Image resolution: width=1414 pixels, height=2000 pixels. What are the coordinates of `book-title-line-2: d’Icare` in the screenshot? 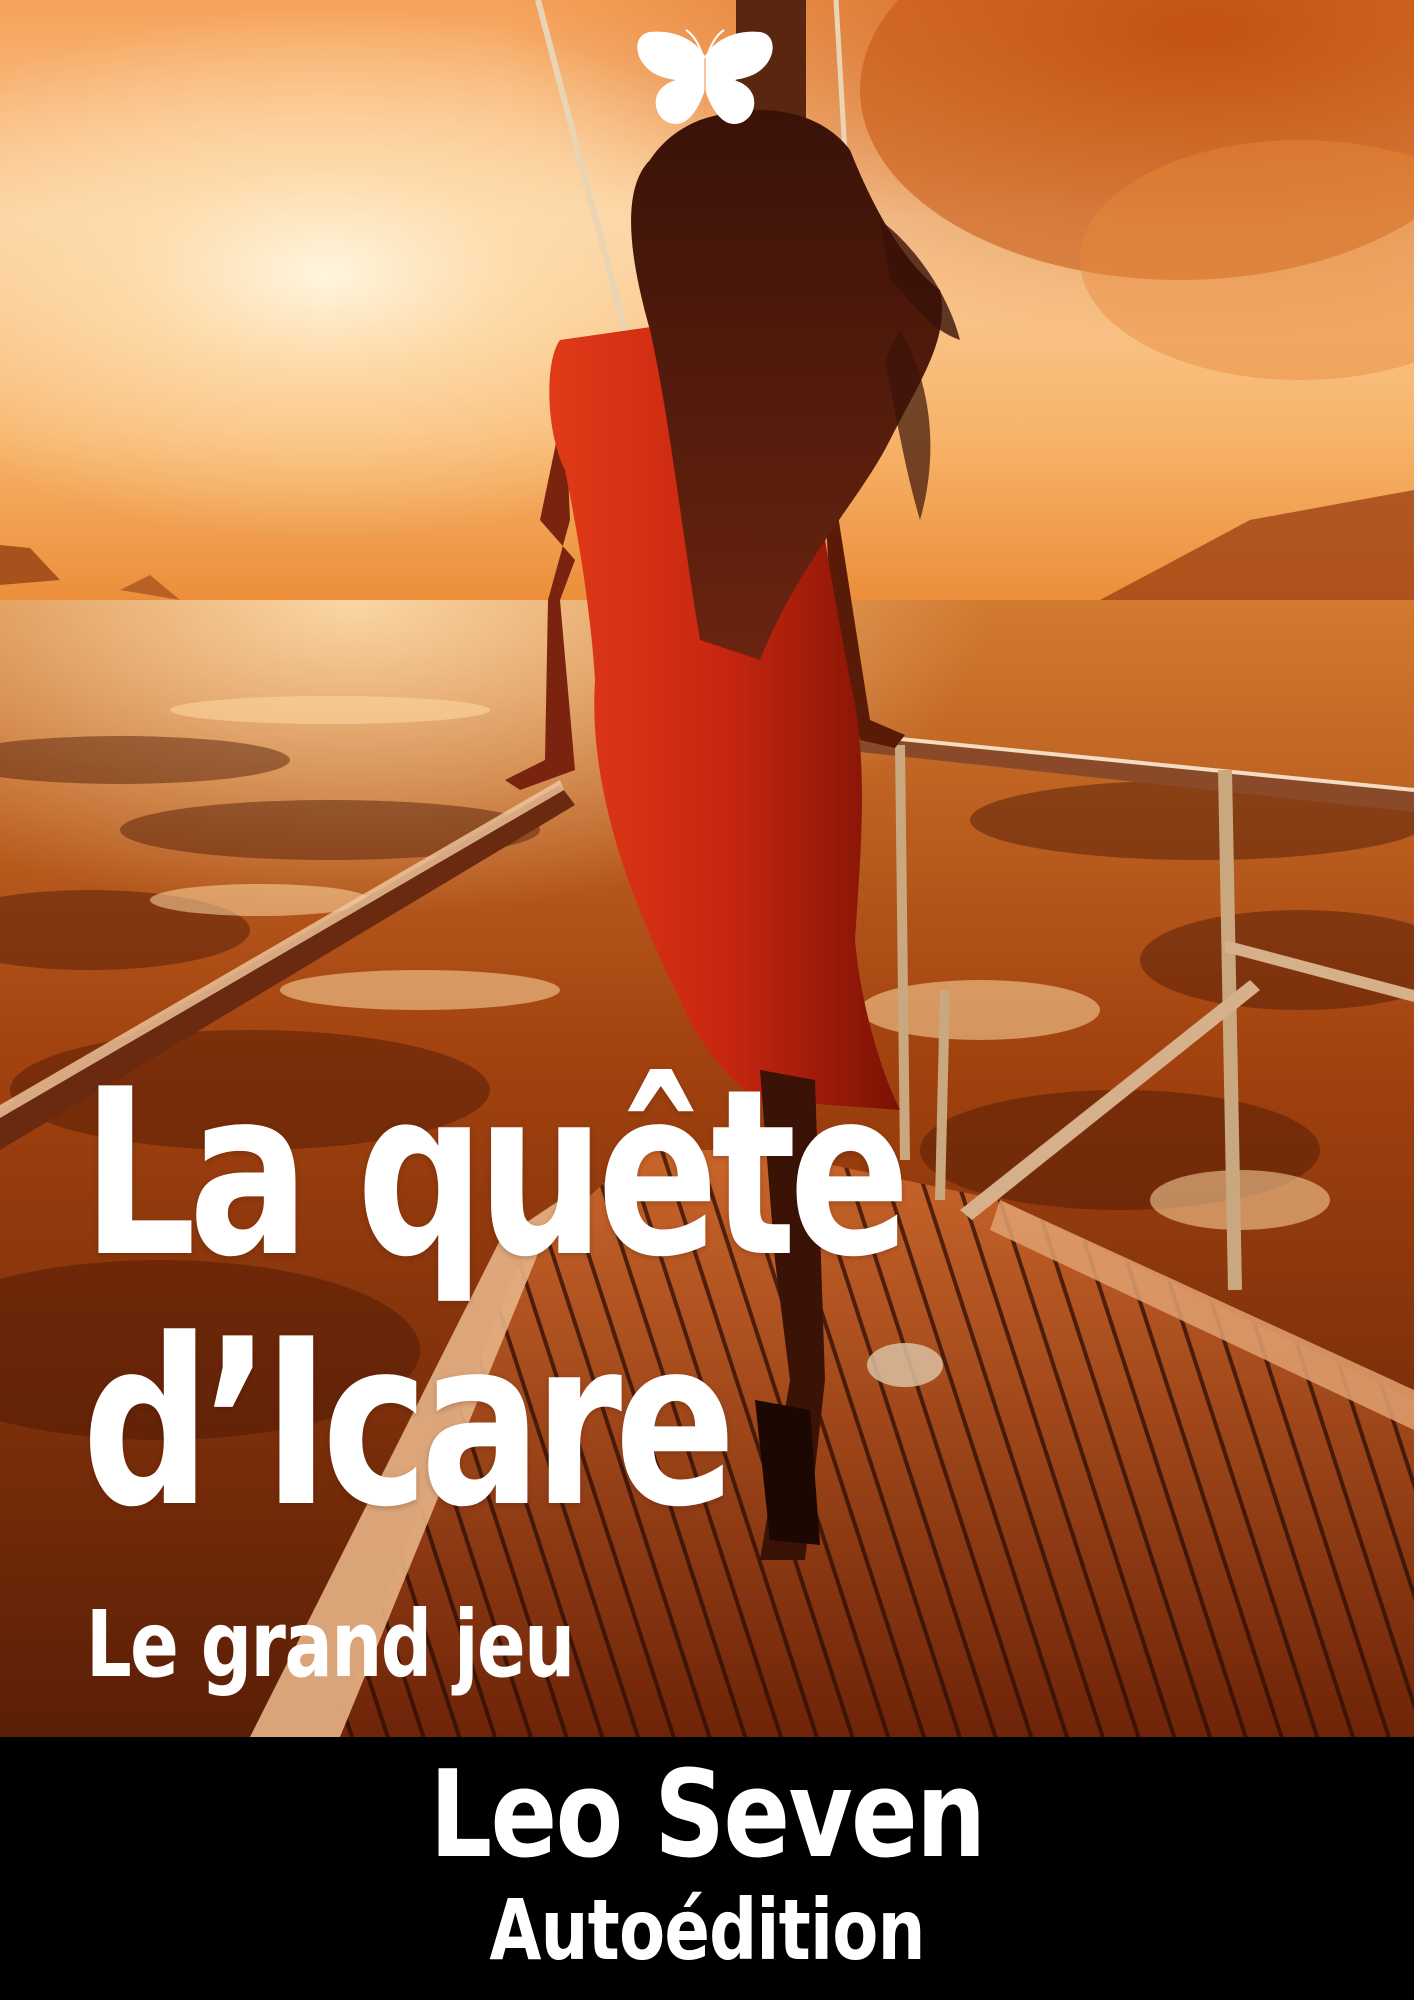 It's located at (409, 1424).